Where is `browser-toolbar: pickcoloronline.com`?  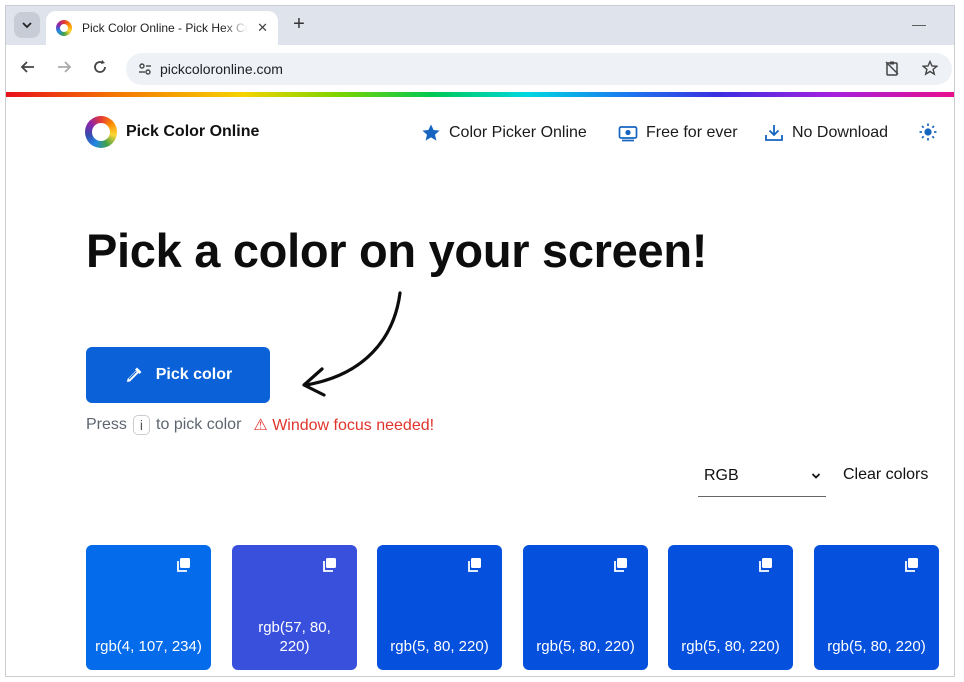
browser-toolbar: pickcoloronline.com is located at coordinates (480, 69).